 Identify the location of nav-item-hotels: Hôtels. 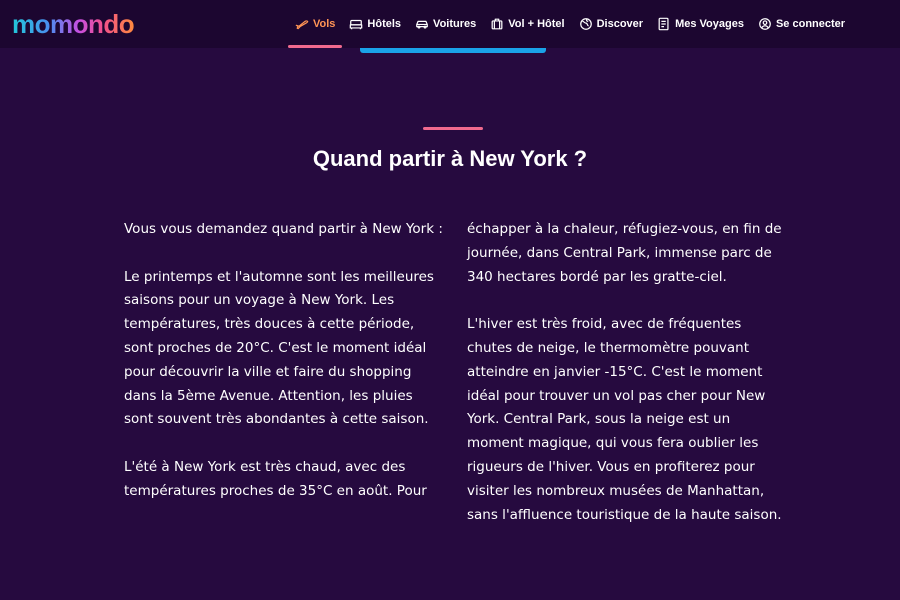
(375, 24).